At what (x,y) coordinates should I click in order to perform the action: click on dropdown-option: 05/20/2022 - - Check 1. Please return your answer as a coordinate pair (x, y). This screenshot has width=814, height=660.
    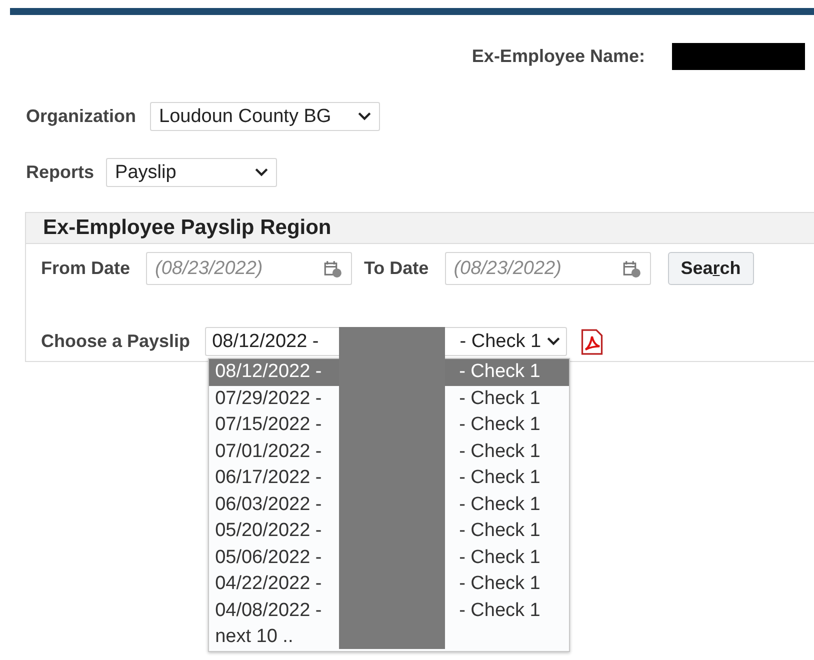
    Looking at the image, I should click on (389, 531).